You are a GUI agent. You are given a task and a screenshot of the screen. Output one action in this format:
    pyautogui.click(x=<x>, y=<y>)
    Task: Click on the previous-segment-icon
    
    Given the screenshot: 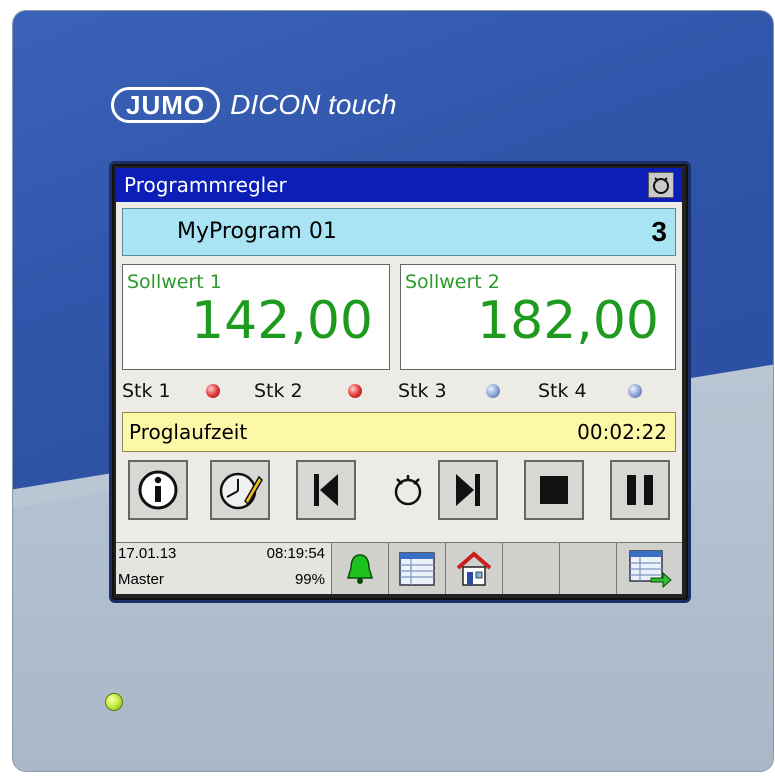 What is the action you would take?
    pyautogui.click(x=326, y=490)
    